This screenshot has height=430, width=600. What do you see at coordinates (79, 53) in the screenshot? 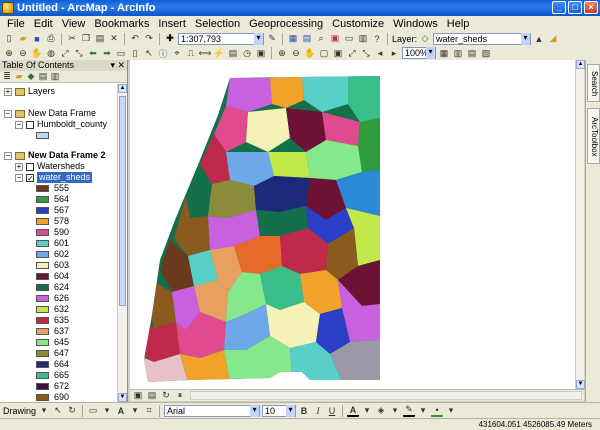
I see `fixed-zoom-out-icon: ⤡` at bounding box center [79, 53].